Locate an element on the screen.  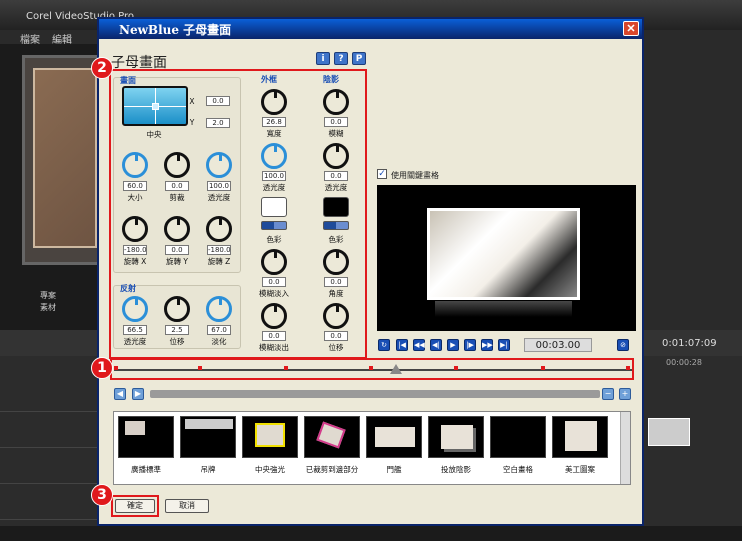
scroll-left-button: ◀ is located at coordinates (120, 394).